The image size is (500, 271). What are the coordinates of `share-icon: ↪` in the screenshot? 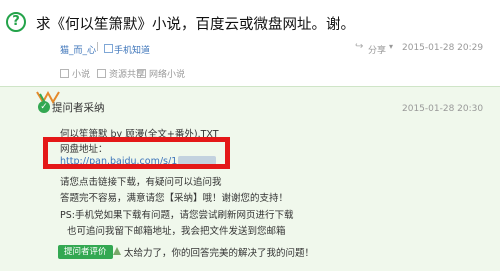 It's located at (359, 46).